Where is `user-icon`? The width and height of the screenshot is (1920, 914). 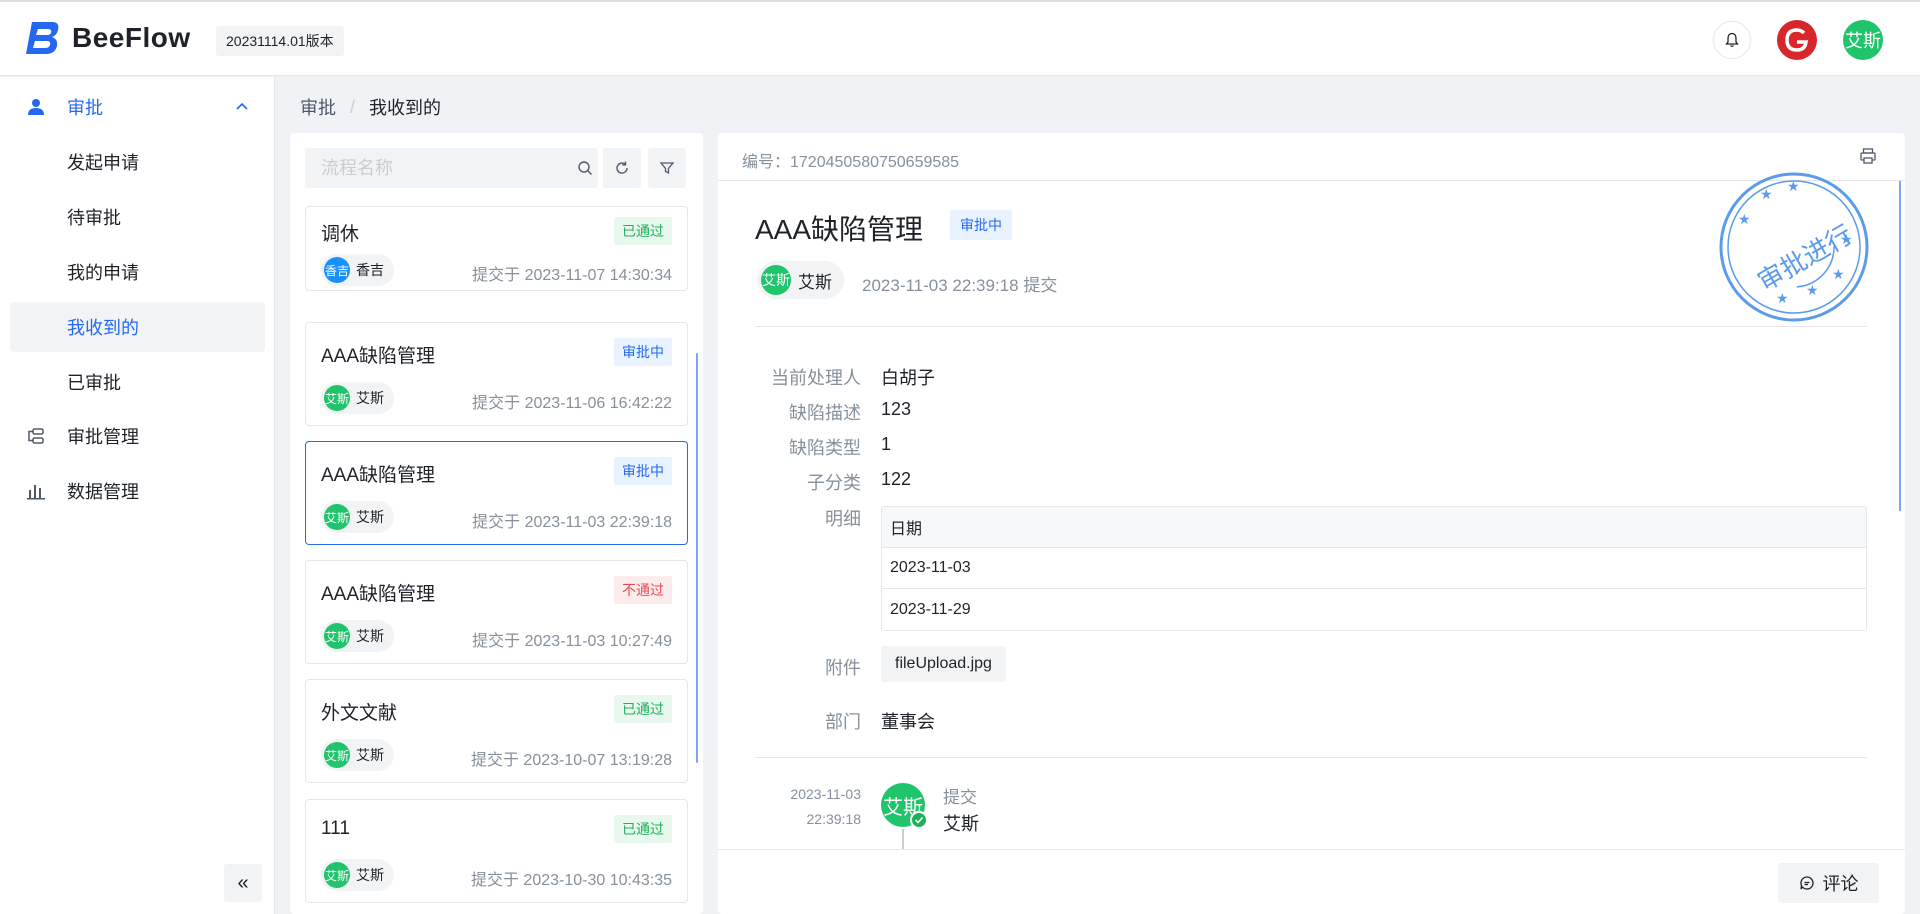 user-icon is located at coordinates (36, 107).